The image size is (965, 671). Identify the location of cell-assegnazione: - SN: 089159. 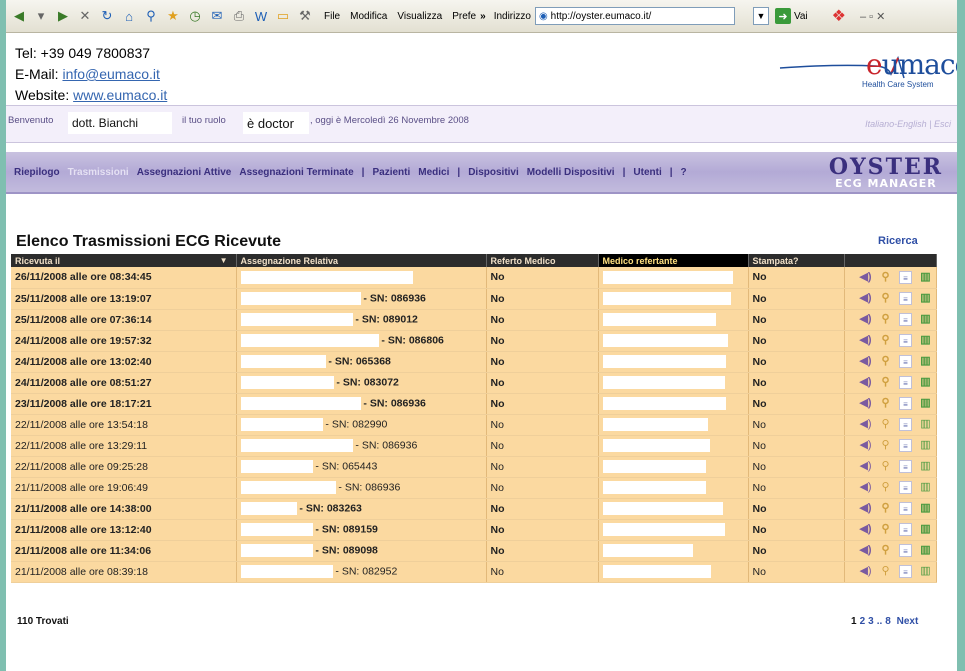
(361, 530).